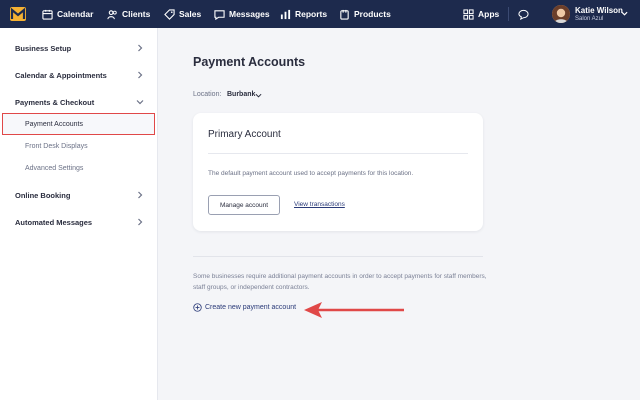  Describe the element at coordinates (112, 14) in the screenshot. I see `clients-icon` at that location.